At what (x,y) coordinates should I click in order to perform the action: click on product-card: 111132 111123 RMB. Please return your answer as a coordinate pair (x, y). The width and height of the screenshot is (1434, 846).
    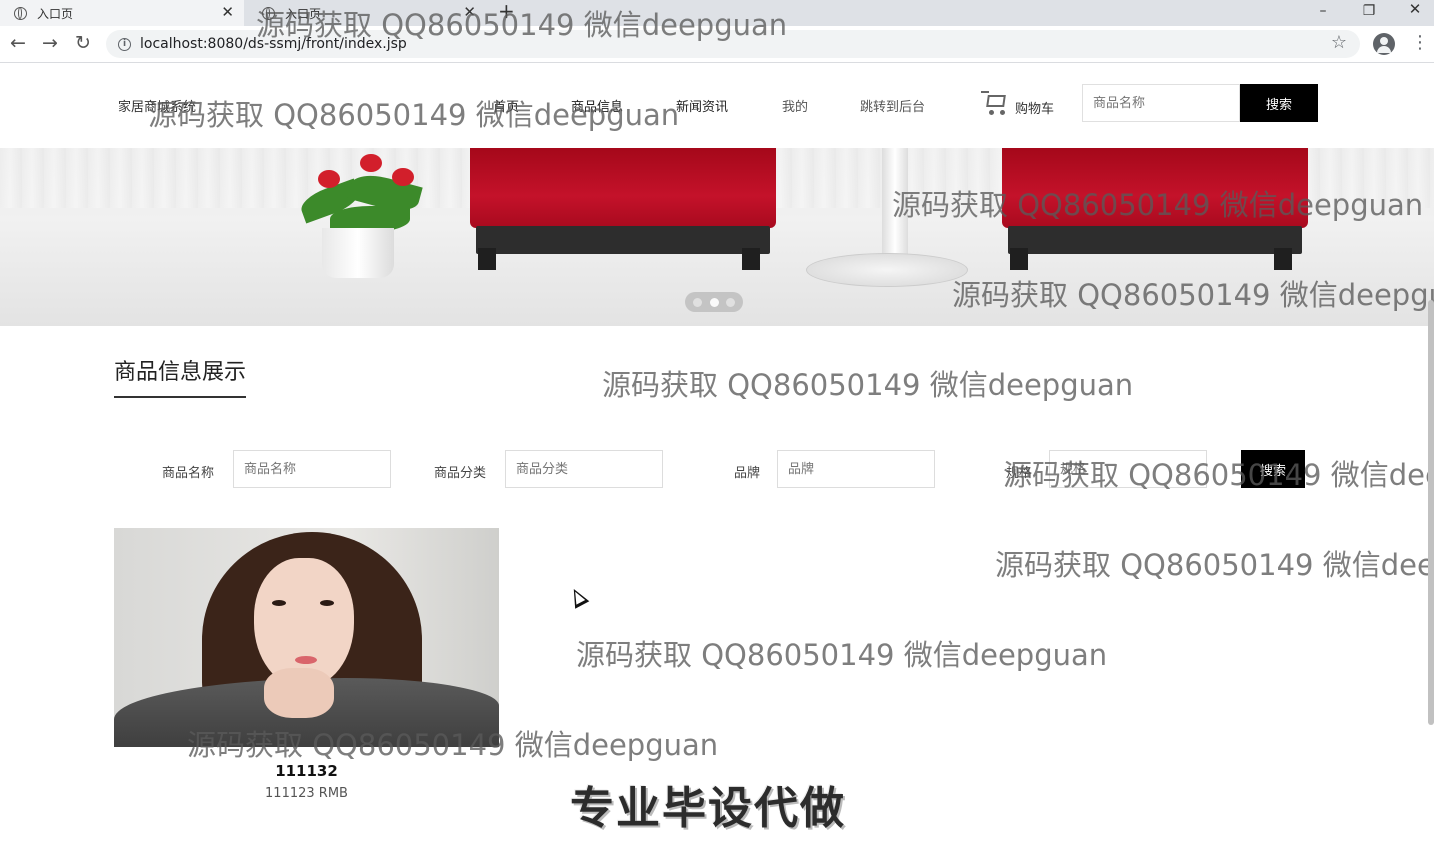
    Looking at the image, I should click on (306, 668).